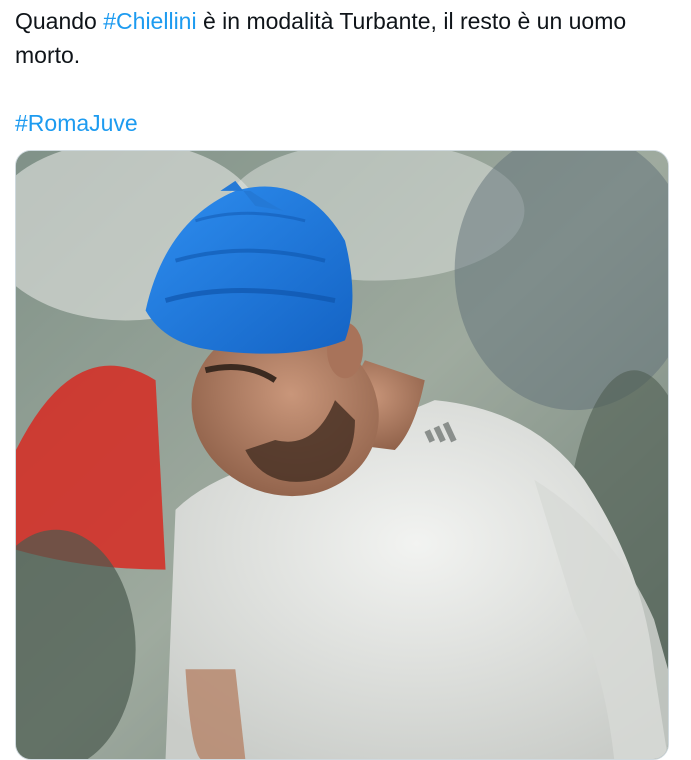  What do you see at coordinates (76, 123) in the screenshot?
I see `hashtag-romajuve-link: #RomaJuve` at bounding box center [76, 123].